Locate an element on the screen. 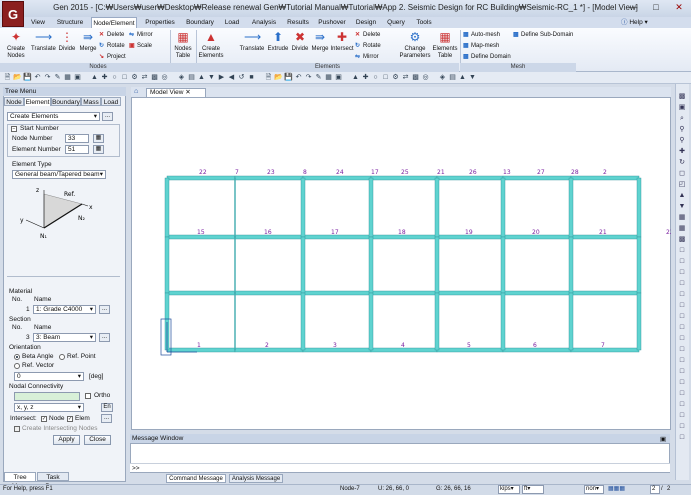 Image resolution: width=691 pixels, height=495 pixels. node-project-button: ↘ Project is located at coordinates (112, 57).